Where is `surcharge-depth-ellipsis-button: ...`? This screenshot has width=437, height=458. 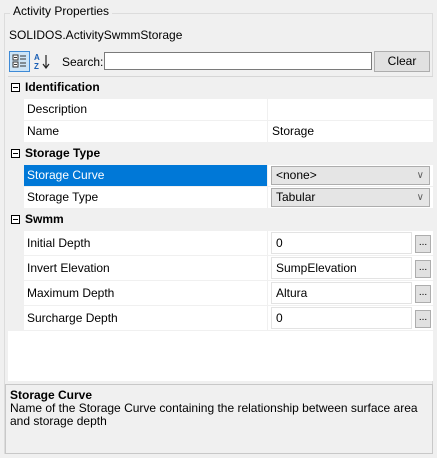
surcharge-depth-ellipsis-button: ... is located at coordinates (423, 319).